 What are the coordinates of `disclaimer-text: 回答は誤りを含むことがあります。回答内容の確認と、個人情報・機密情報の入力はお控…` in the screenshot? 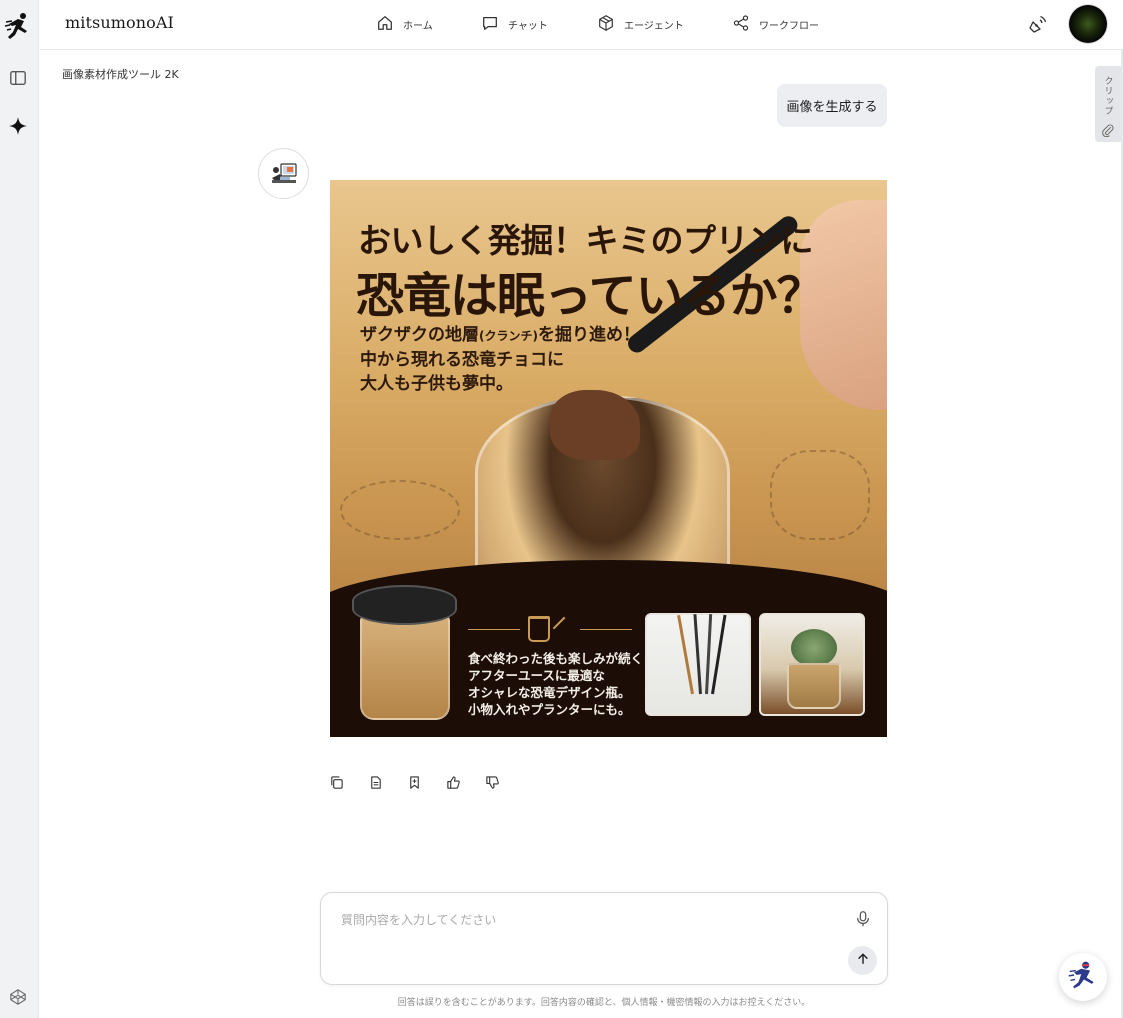 It's located at (604, 1003).